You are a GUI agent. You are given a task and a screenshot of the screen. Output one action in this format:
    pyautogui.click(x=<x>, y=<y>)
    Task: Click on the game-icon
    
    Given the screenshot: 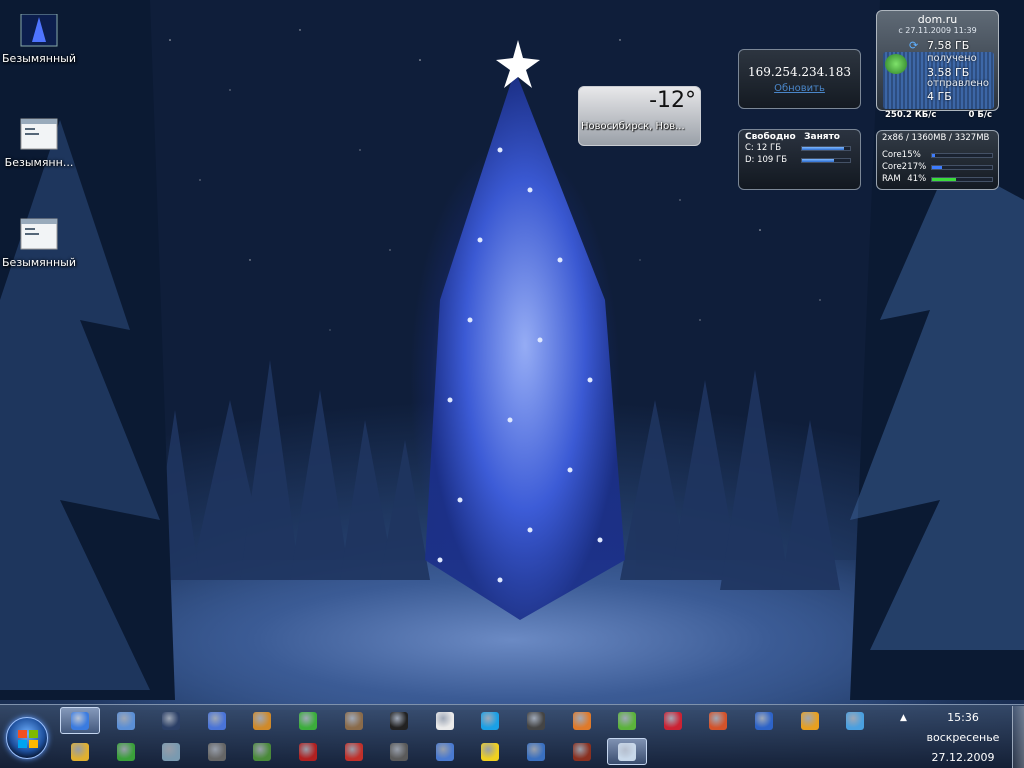 What is the action you would take?
    pyautogui.click(x=308, y=751)
    